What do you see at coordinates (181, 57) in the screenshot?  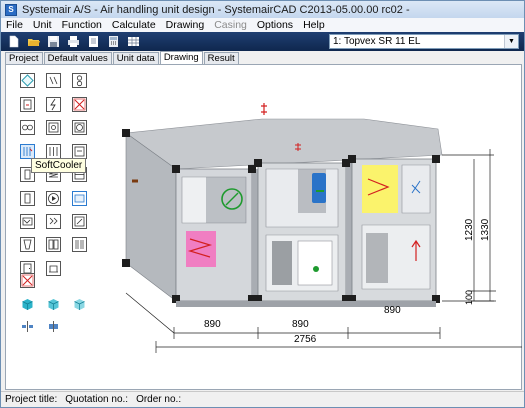 I see `tab-drawing: Drawing` at bounding box center [181, 57].